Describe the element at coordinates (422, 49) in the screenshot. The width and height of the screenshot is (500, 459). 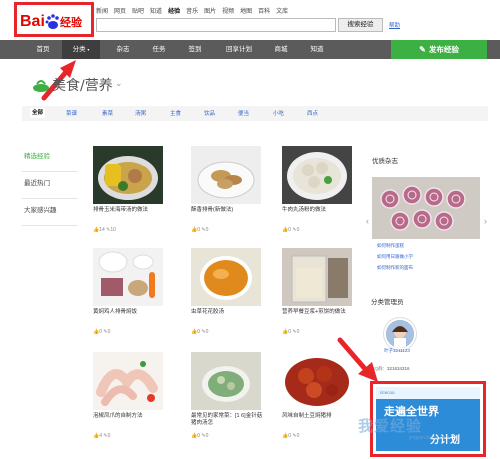
I see `pen-icon: ✎` at that location.